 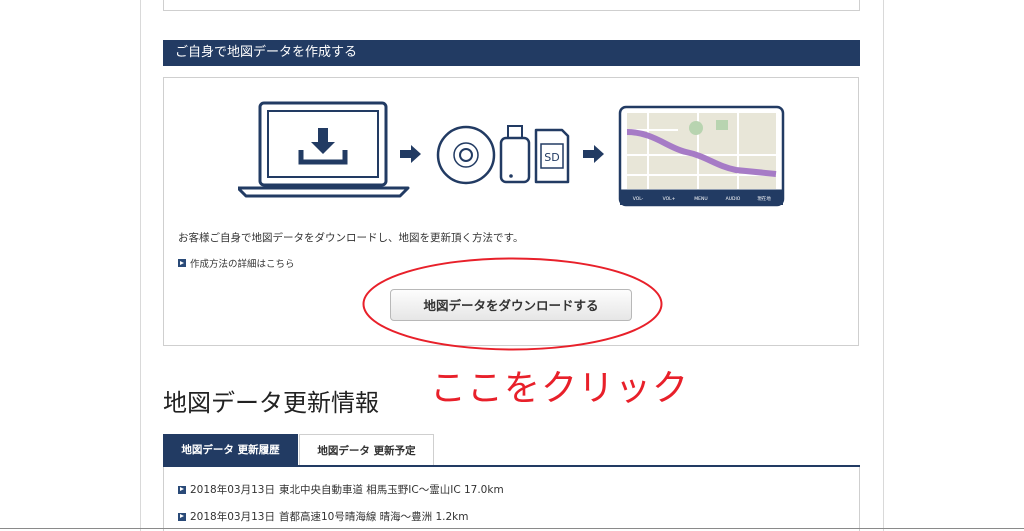 What do you see at coordinates (351, 238) in the screenshot?
I see `method-description: お客様ご自身で地図データをダウンロードし、地図を更新頂く方法です。` at bounding box center [351, 238].